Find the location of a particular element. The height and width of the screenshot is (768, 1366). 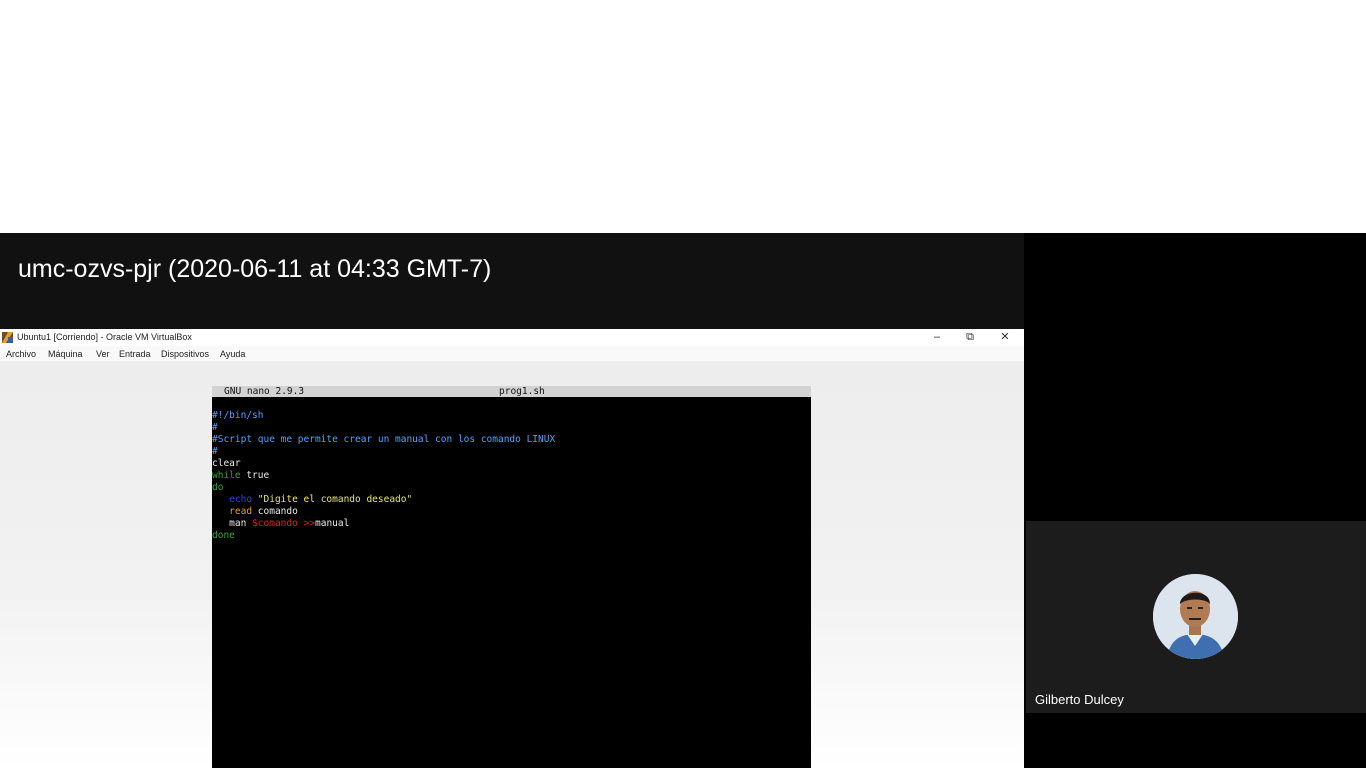

code-text: man is located at coordinates (238, 523).